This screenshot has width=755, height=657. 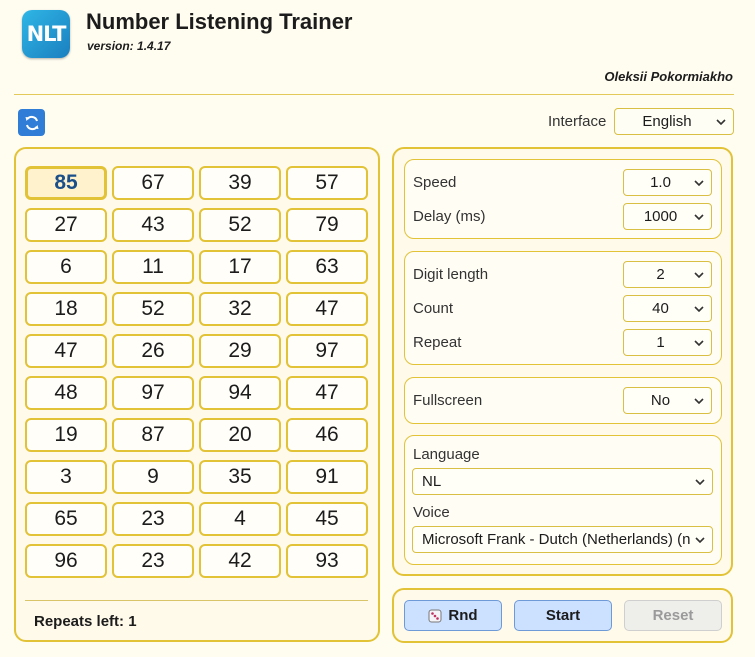 What do you see at coordinates (431, 512) in the screenshot?
I see `voice-label: Voice` at bounding box center [431, 512].